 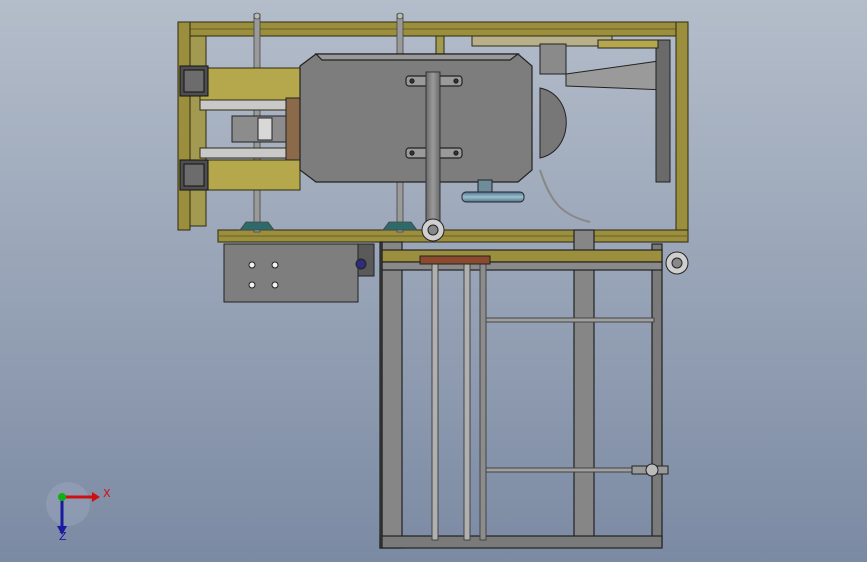 What do you see at coordinates (455, 260) in the screenshot?
I see `red-clamp-bar` at bounding box center [455, 260].